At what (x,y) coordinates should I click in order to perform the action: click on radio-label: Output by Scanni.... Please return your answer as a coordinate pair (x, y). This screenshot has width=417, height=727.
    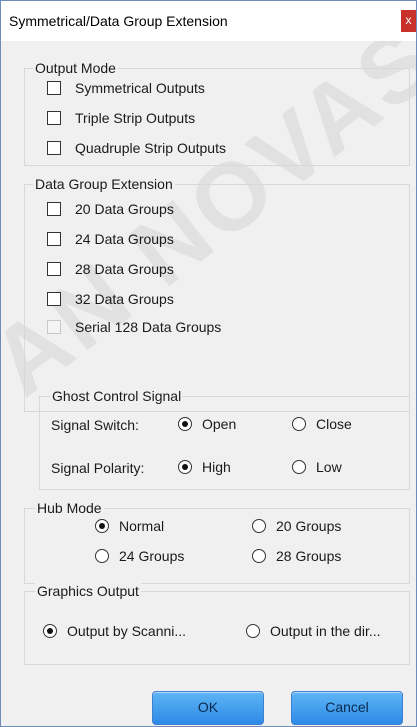
    Looking at the image, I should click on (127, 631).